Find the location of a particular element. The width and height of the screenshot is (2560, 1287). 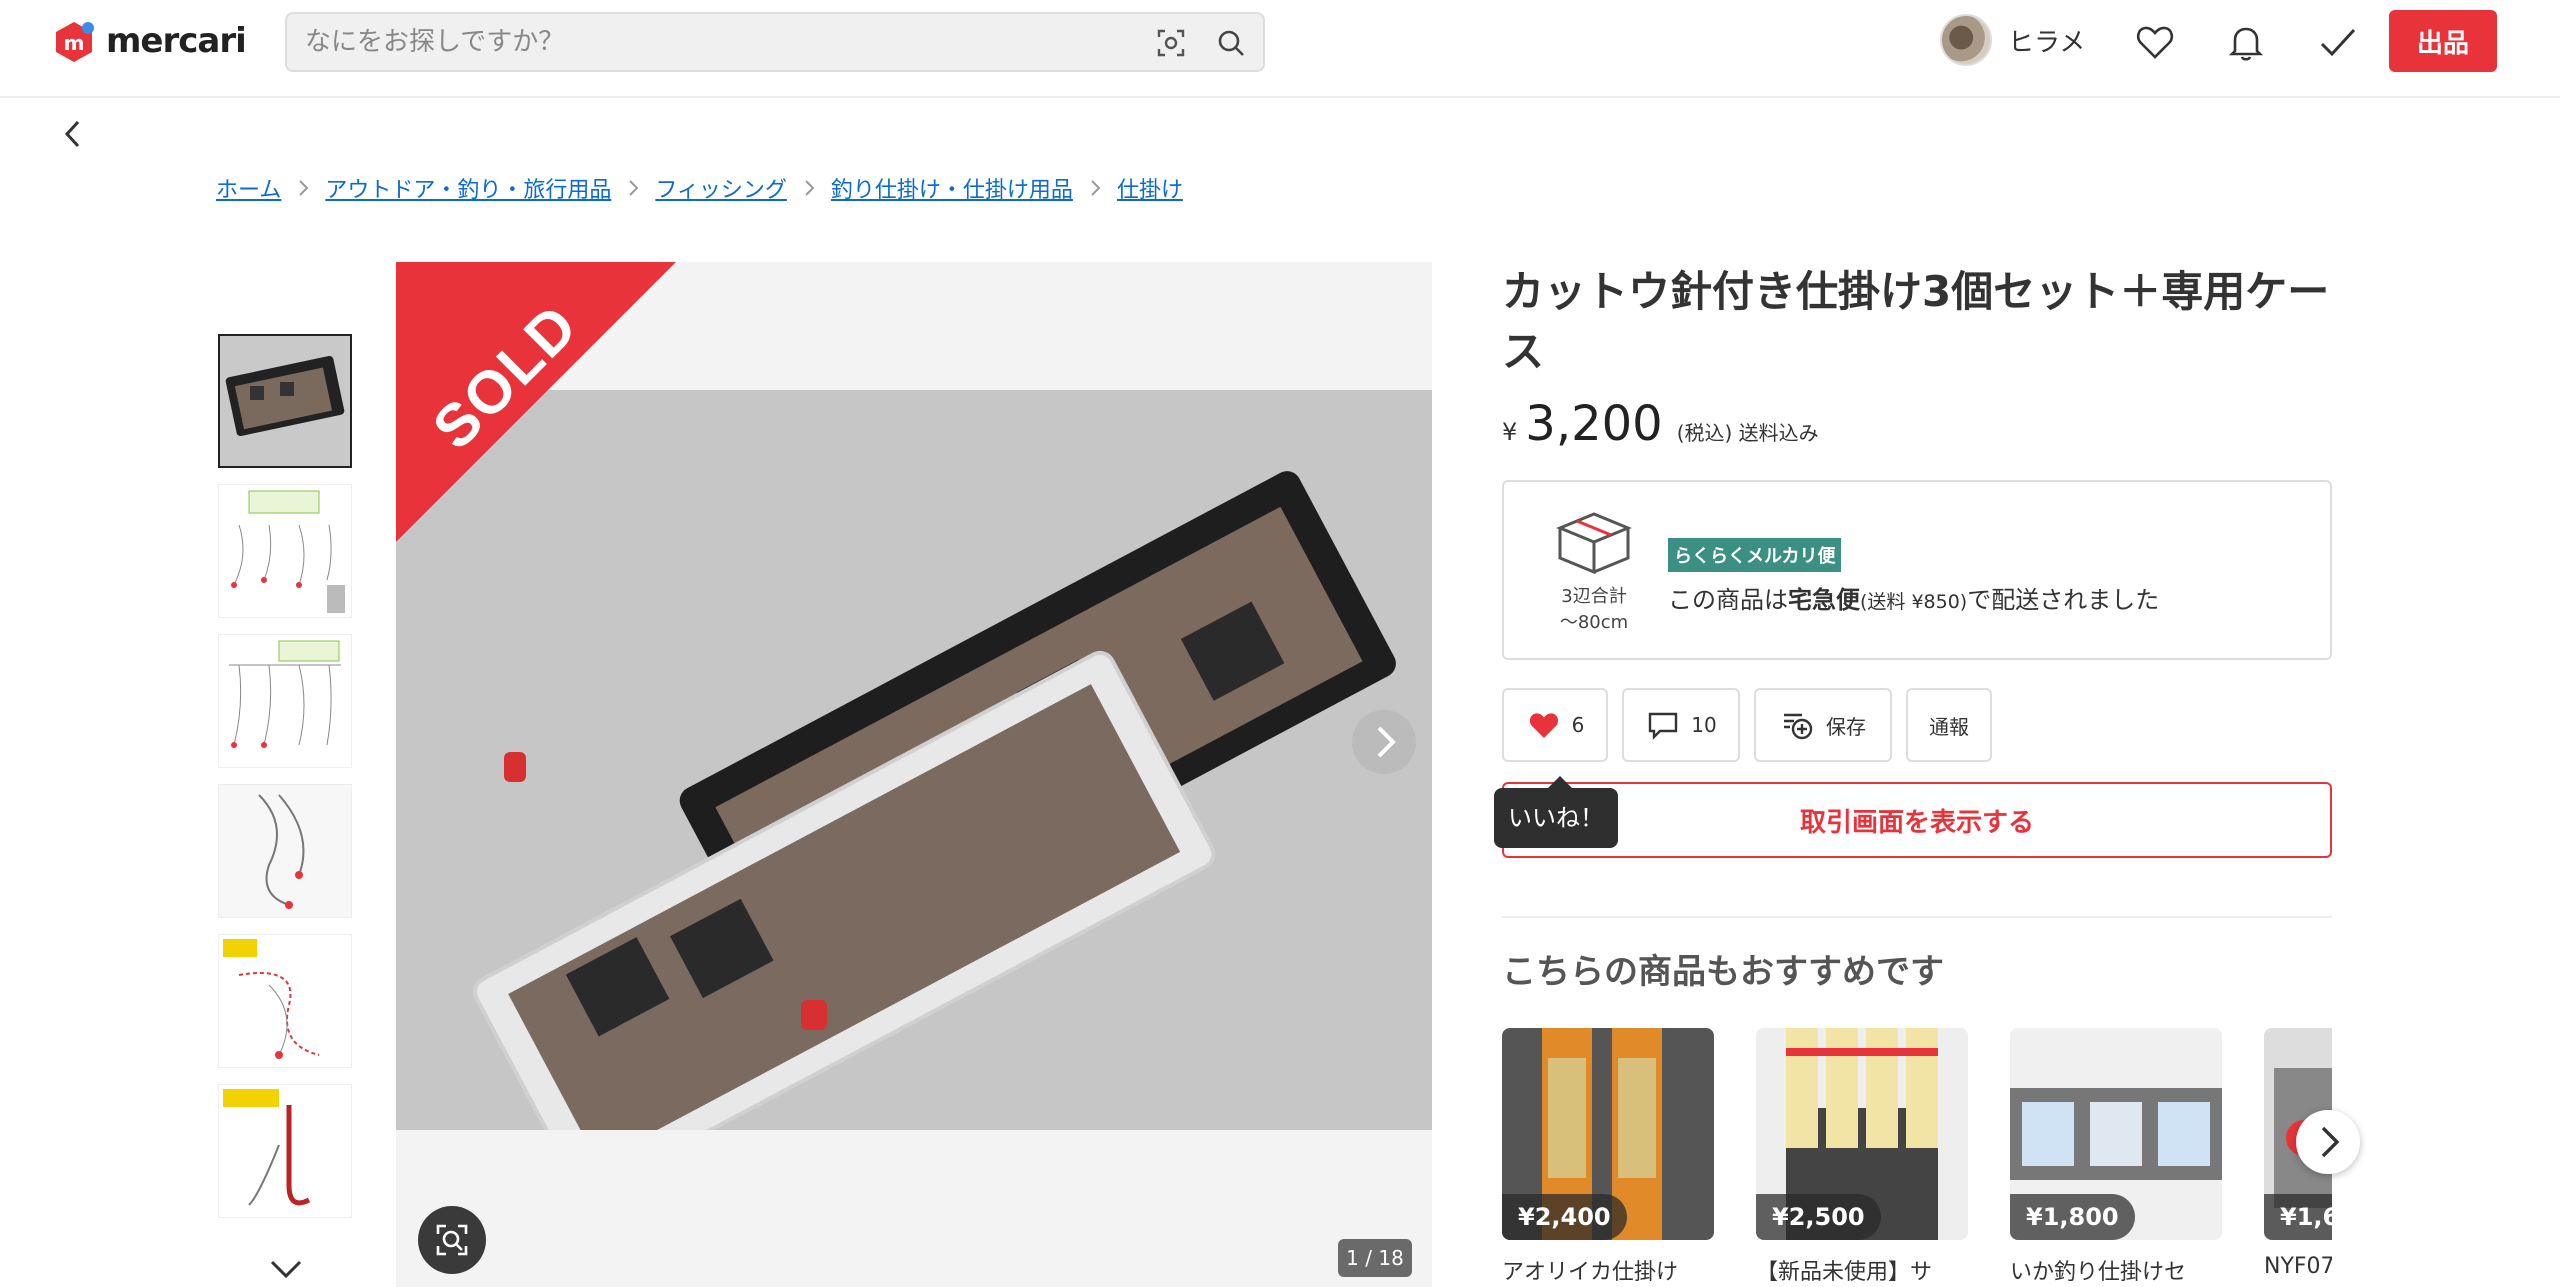

comment-count: 10 is located at coordinates (1704, 725).